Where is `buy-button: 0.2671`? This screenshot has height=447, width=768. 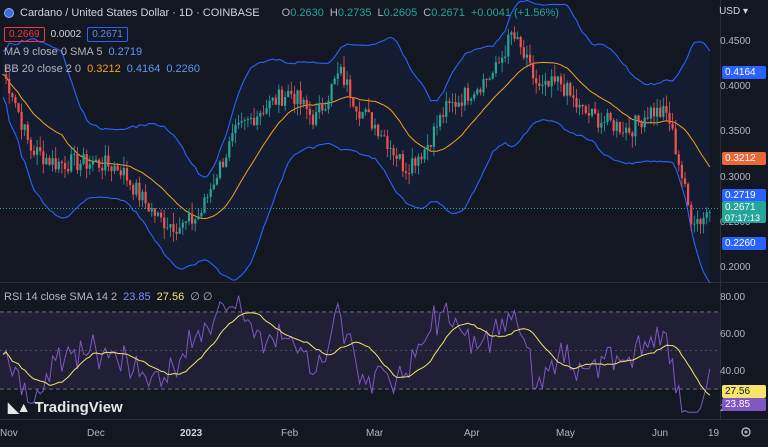
buy-button: 0.2671 is located at coordinates (107, 34).